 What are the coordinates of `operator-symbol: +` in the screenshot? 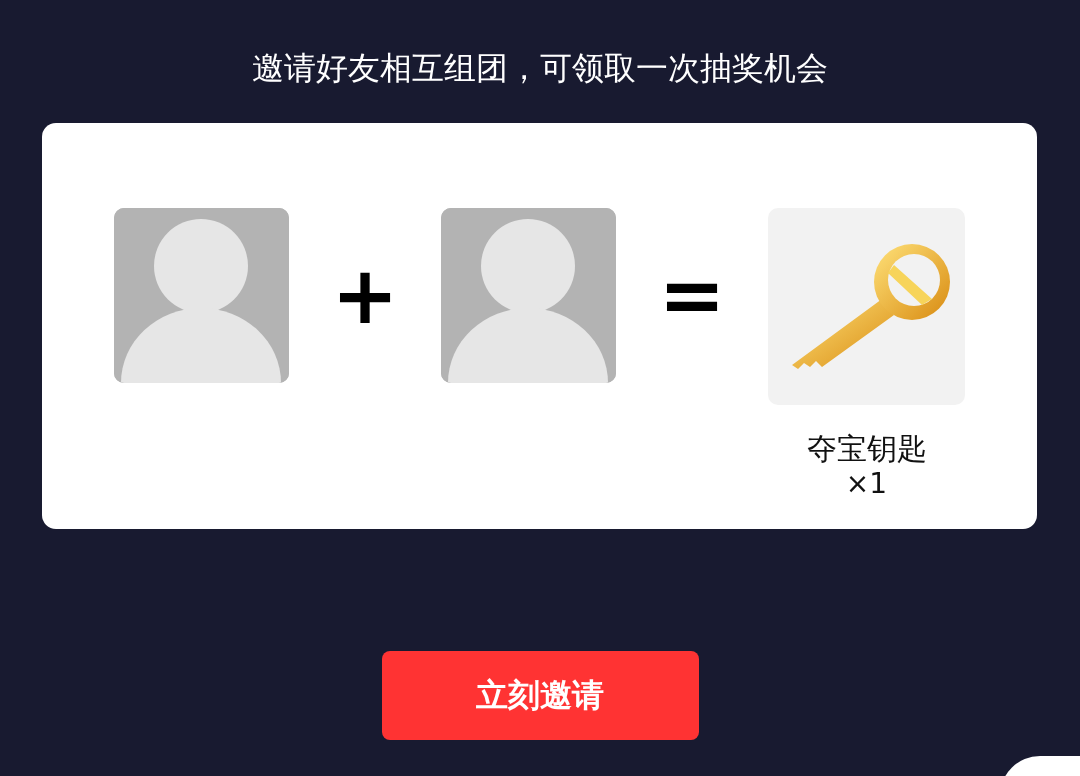 It's located at (365, 295).